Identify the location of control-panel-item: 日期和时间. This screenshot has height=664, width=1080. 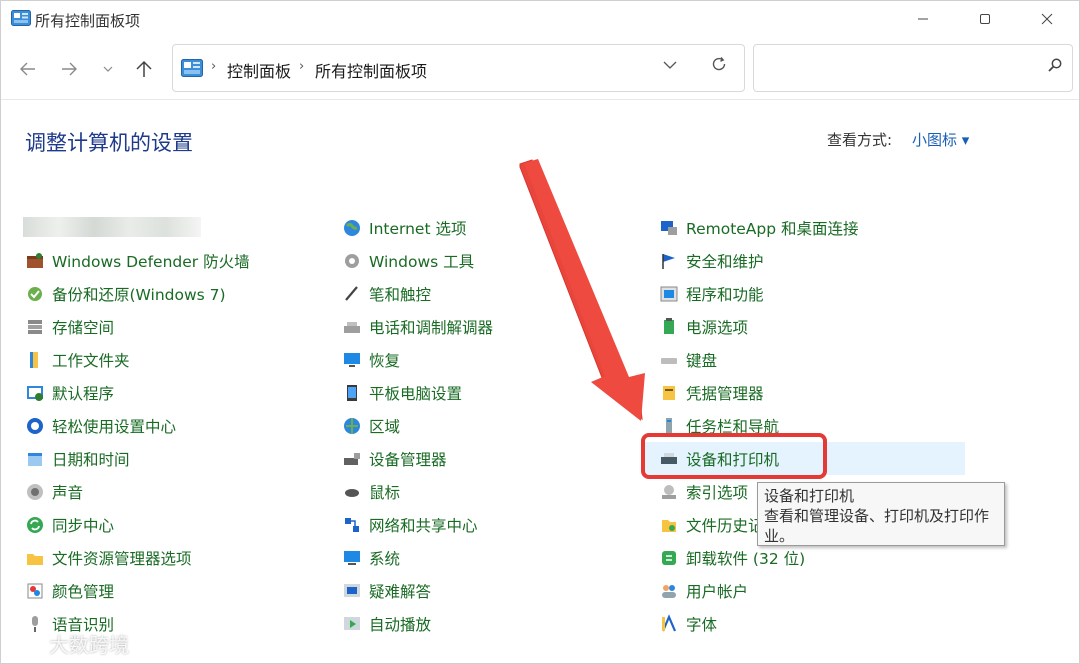
(77, 459).